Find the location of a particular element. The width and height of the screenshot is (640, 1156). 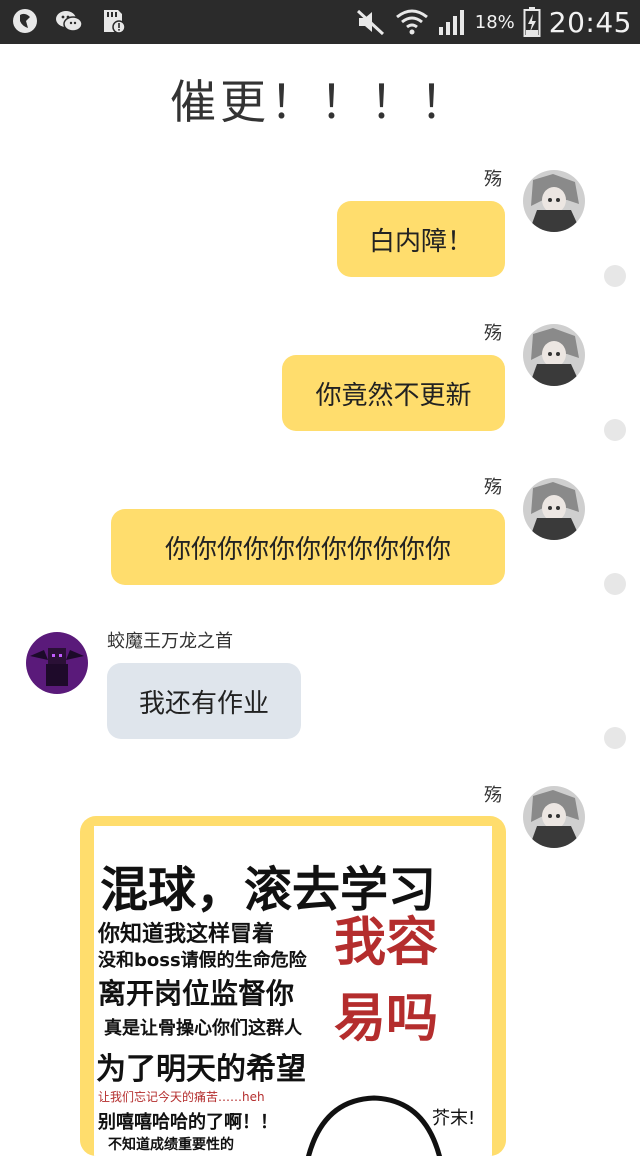

battery-percent: 18% is located at coordinates (494, 22).